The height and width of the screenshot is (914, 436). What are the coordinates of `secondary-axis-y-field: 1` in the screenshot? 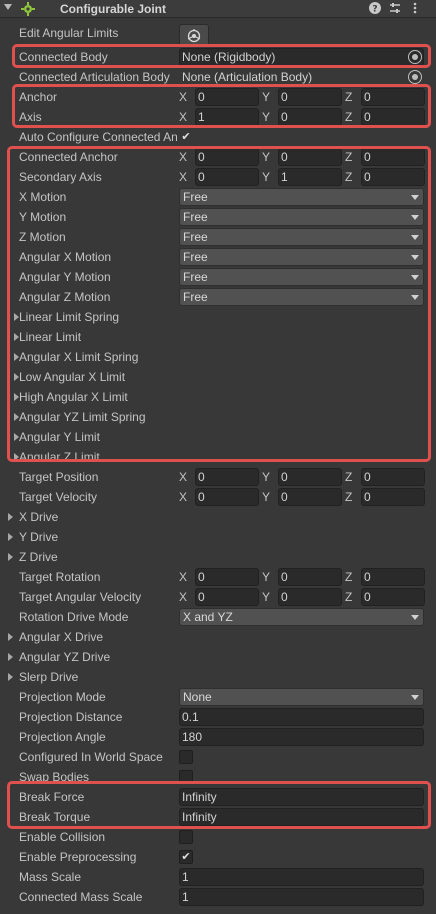 It's located at (310, 177).